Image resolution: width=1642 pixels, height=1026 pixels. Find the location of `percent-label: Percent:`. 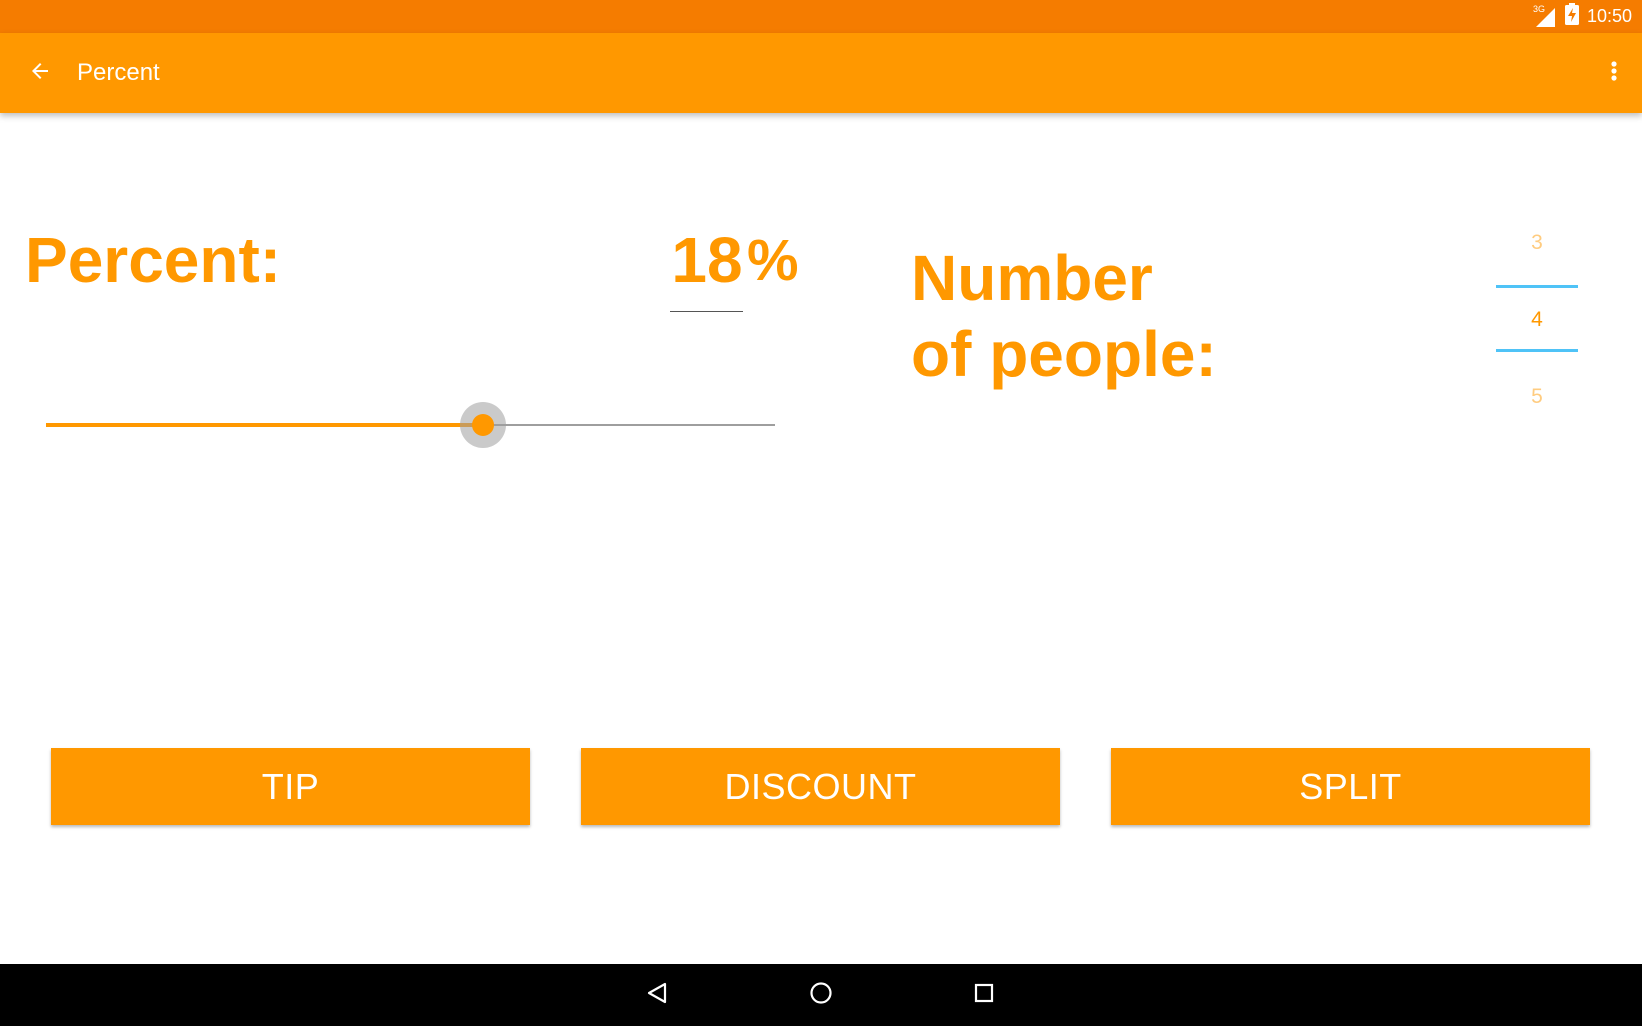

percent-label: Percent: is located at coordinates (153, 260).